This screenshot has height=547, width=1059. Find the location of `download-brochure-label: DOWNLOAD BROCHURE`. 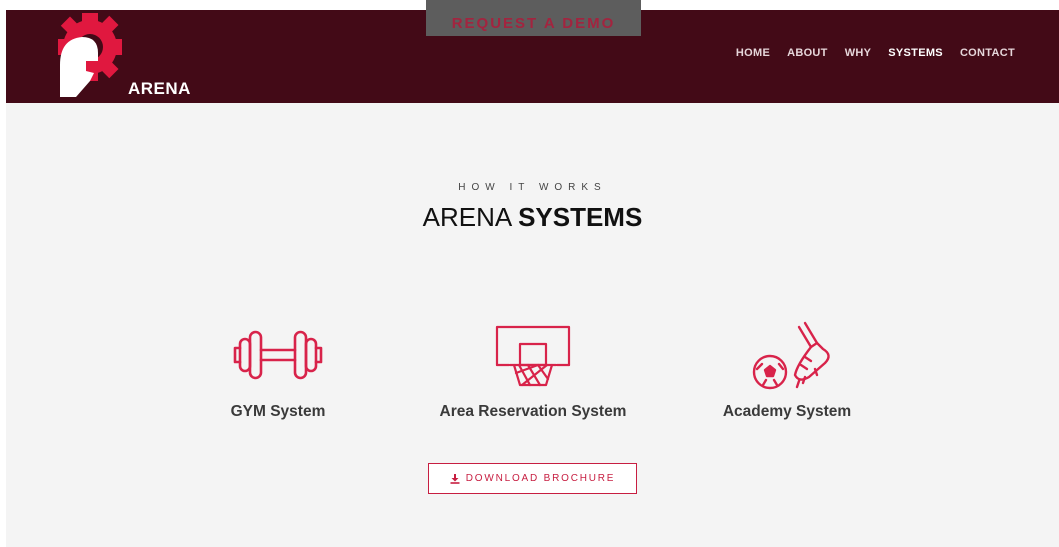

download-brochure-label: DOWNLOAD BROCHURE is located at coordinates (540, 478).